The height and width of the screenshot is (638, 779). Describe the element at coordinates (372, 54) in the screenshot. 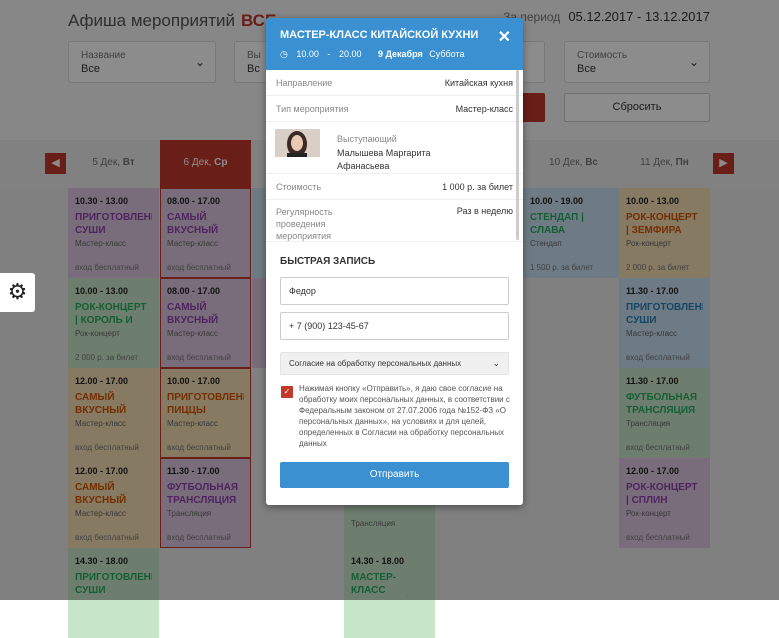

I see `event-time: ◷ 10.00 - 20.00 9 Декабря Суббота` at that location.